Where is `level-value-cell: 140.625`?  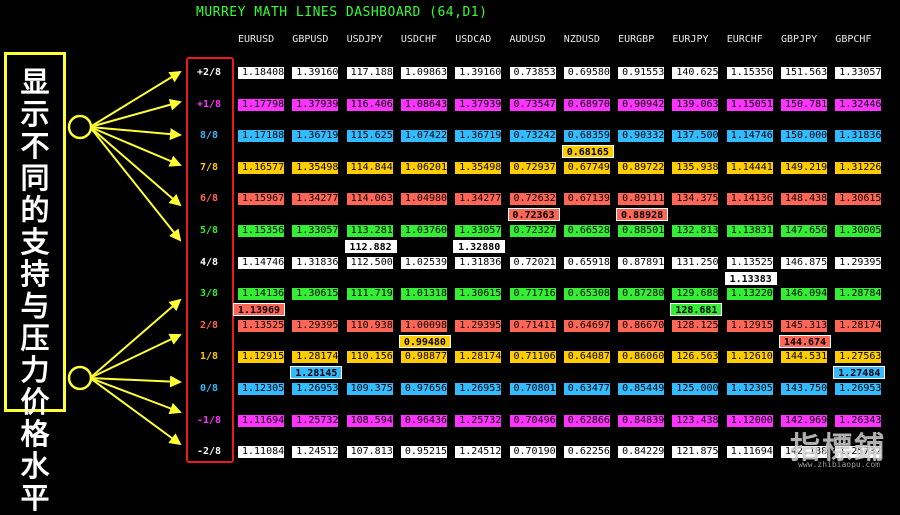
level-value-cell: 140.625 is located at coordinates (695, 73).